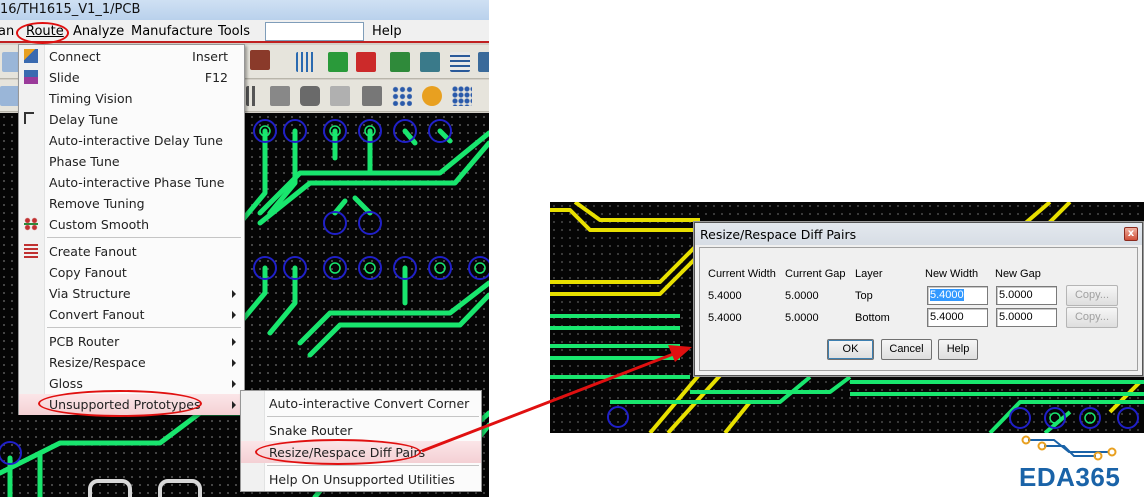  What do you see at coordinates (802, 318) in the screenshot?
I see `row2-current-gap: 5.0000` at bounding box center [802, 318].